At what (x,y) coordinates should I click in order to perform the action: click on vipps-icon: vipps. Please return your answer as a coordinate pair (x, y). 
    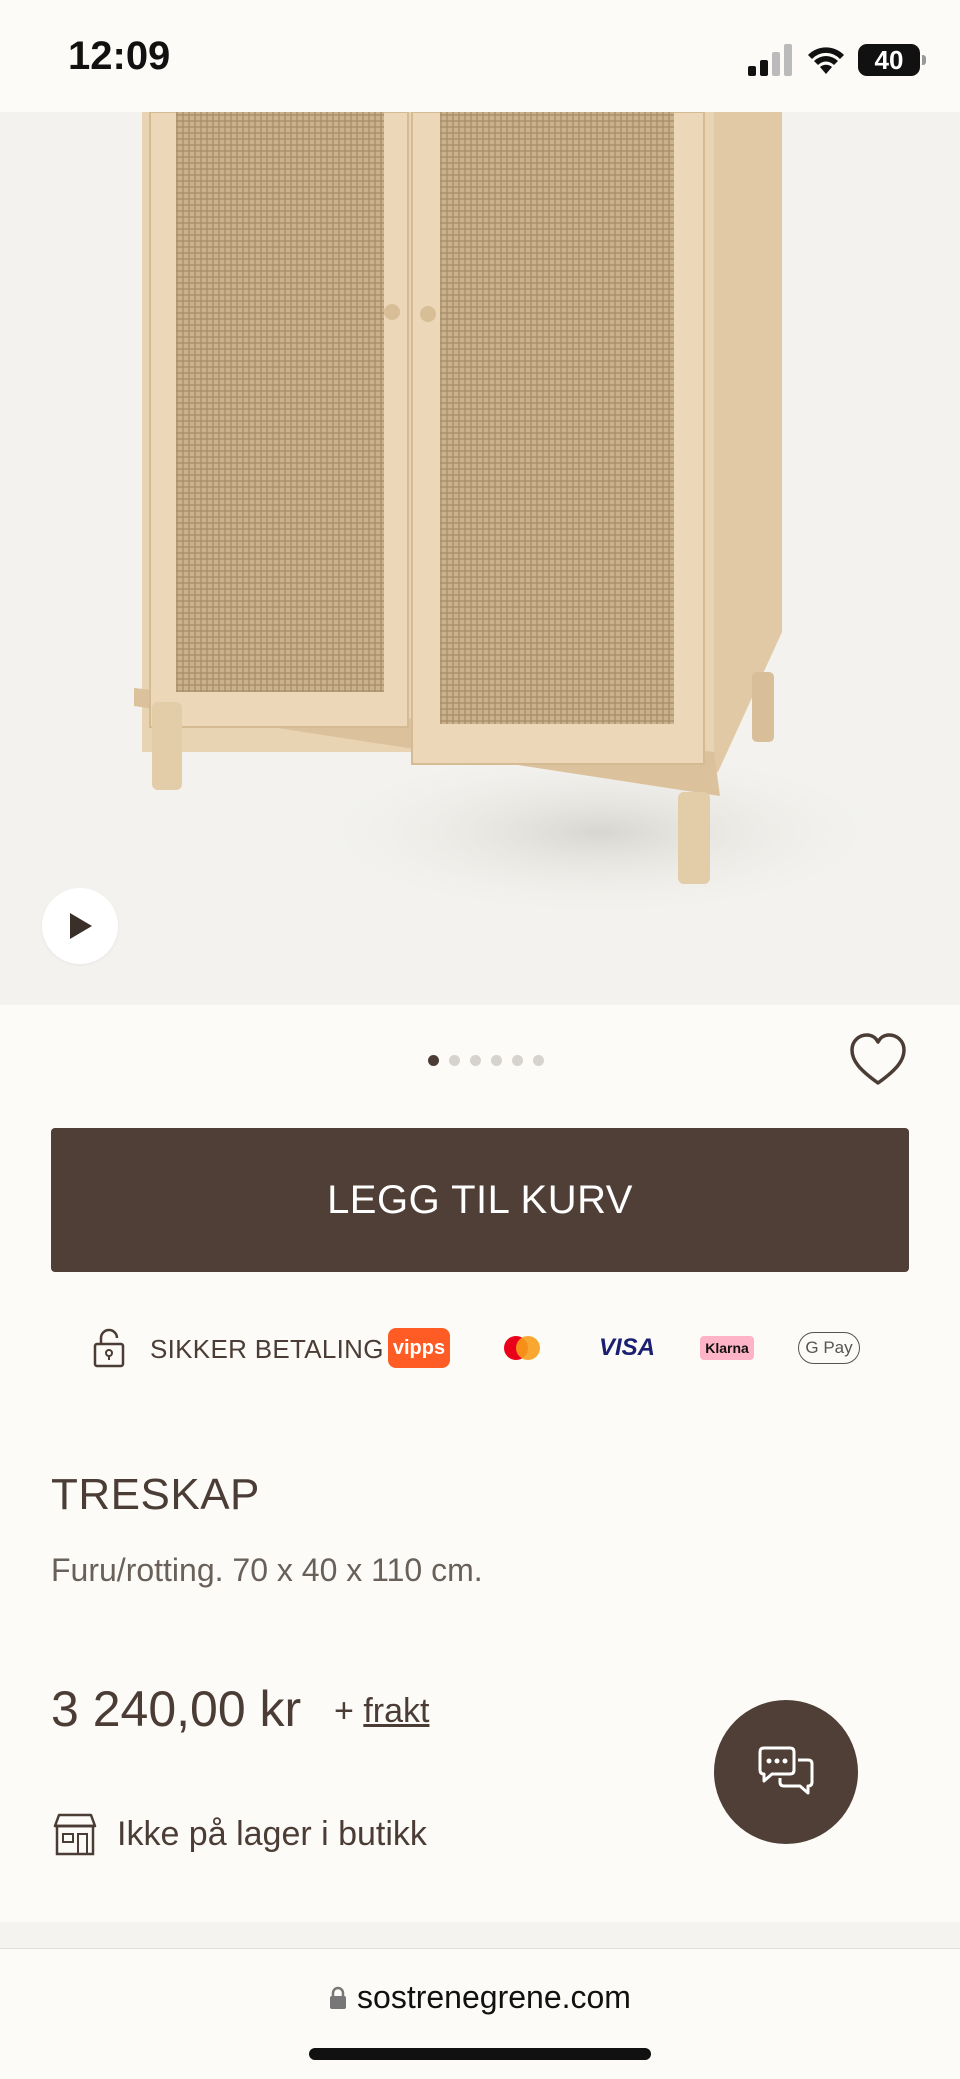
    Looking at the image, I should click on (419, 1348).